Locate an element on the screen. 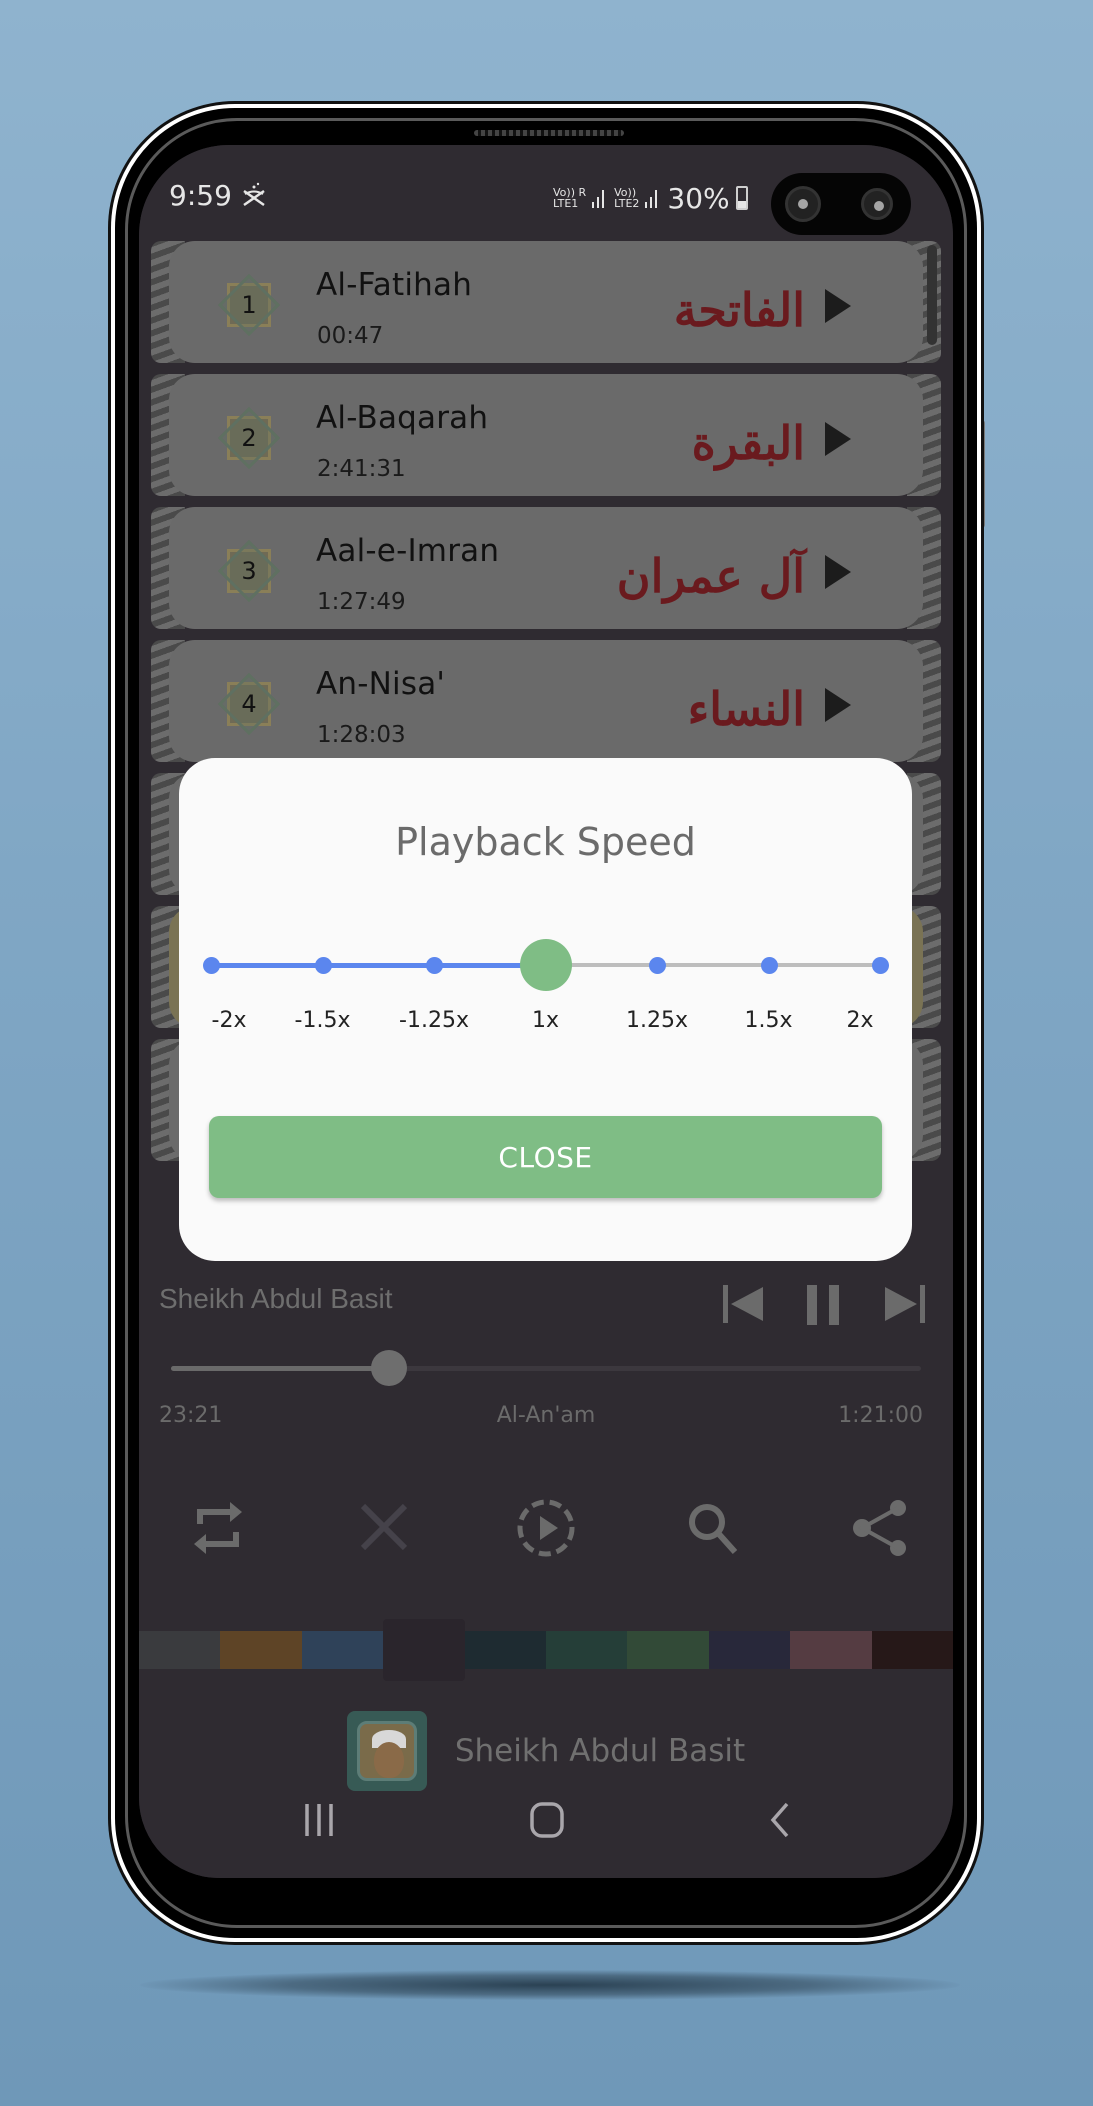 The image size is (1093, 2106). seek-bar is located at coordinates (546, 1368).